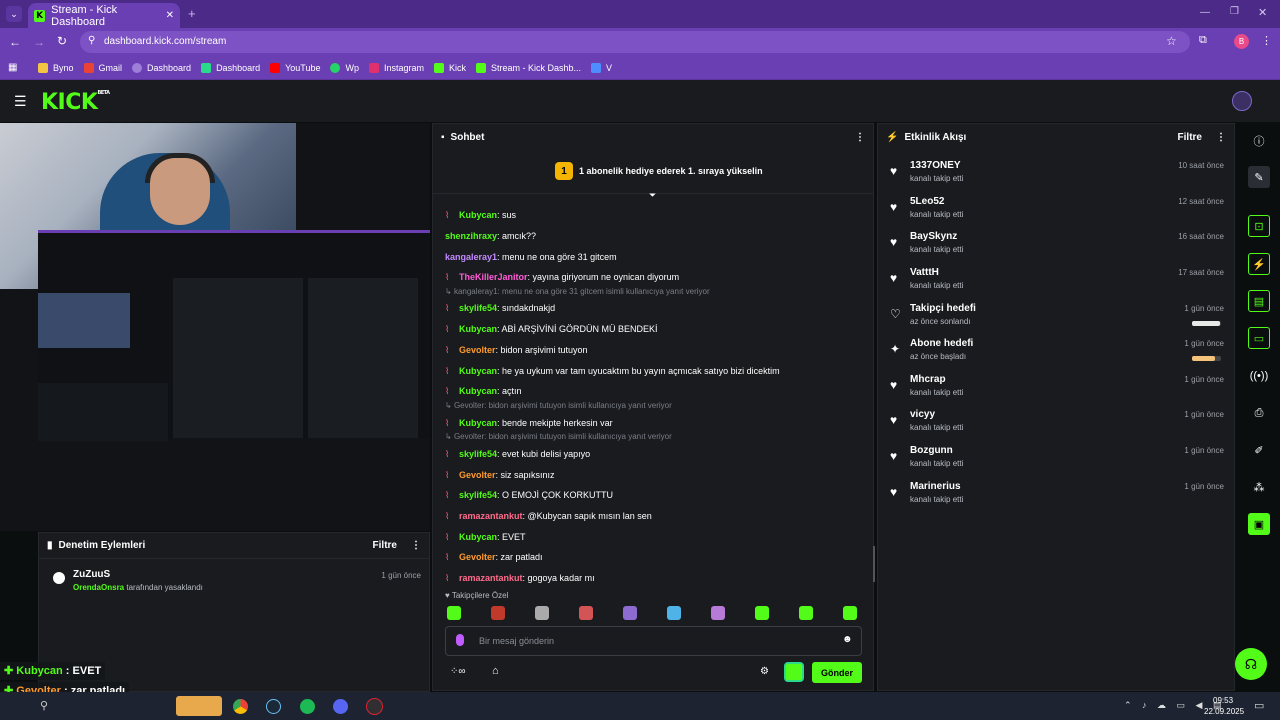 The width and height of the screenshot is (1280, 720). I want to click on chat-username: shenzihraxy, so click(471, 236).